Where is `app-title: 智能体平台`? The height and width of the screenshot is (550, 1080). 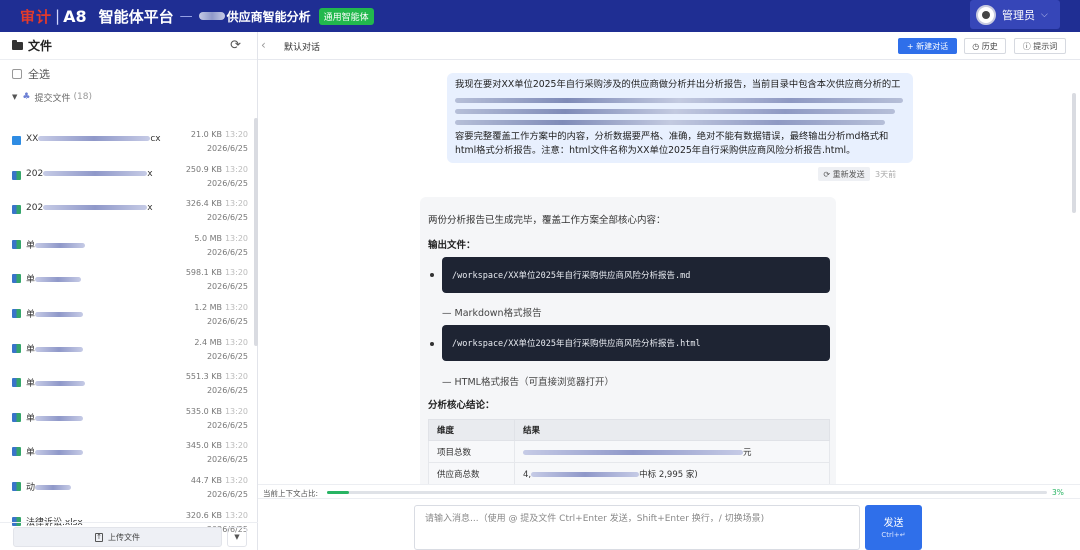 app-title: 智能体平台 is located at coordinates (136, 16).